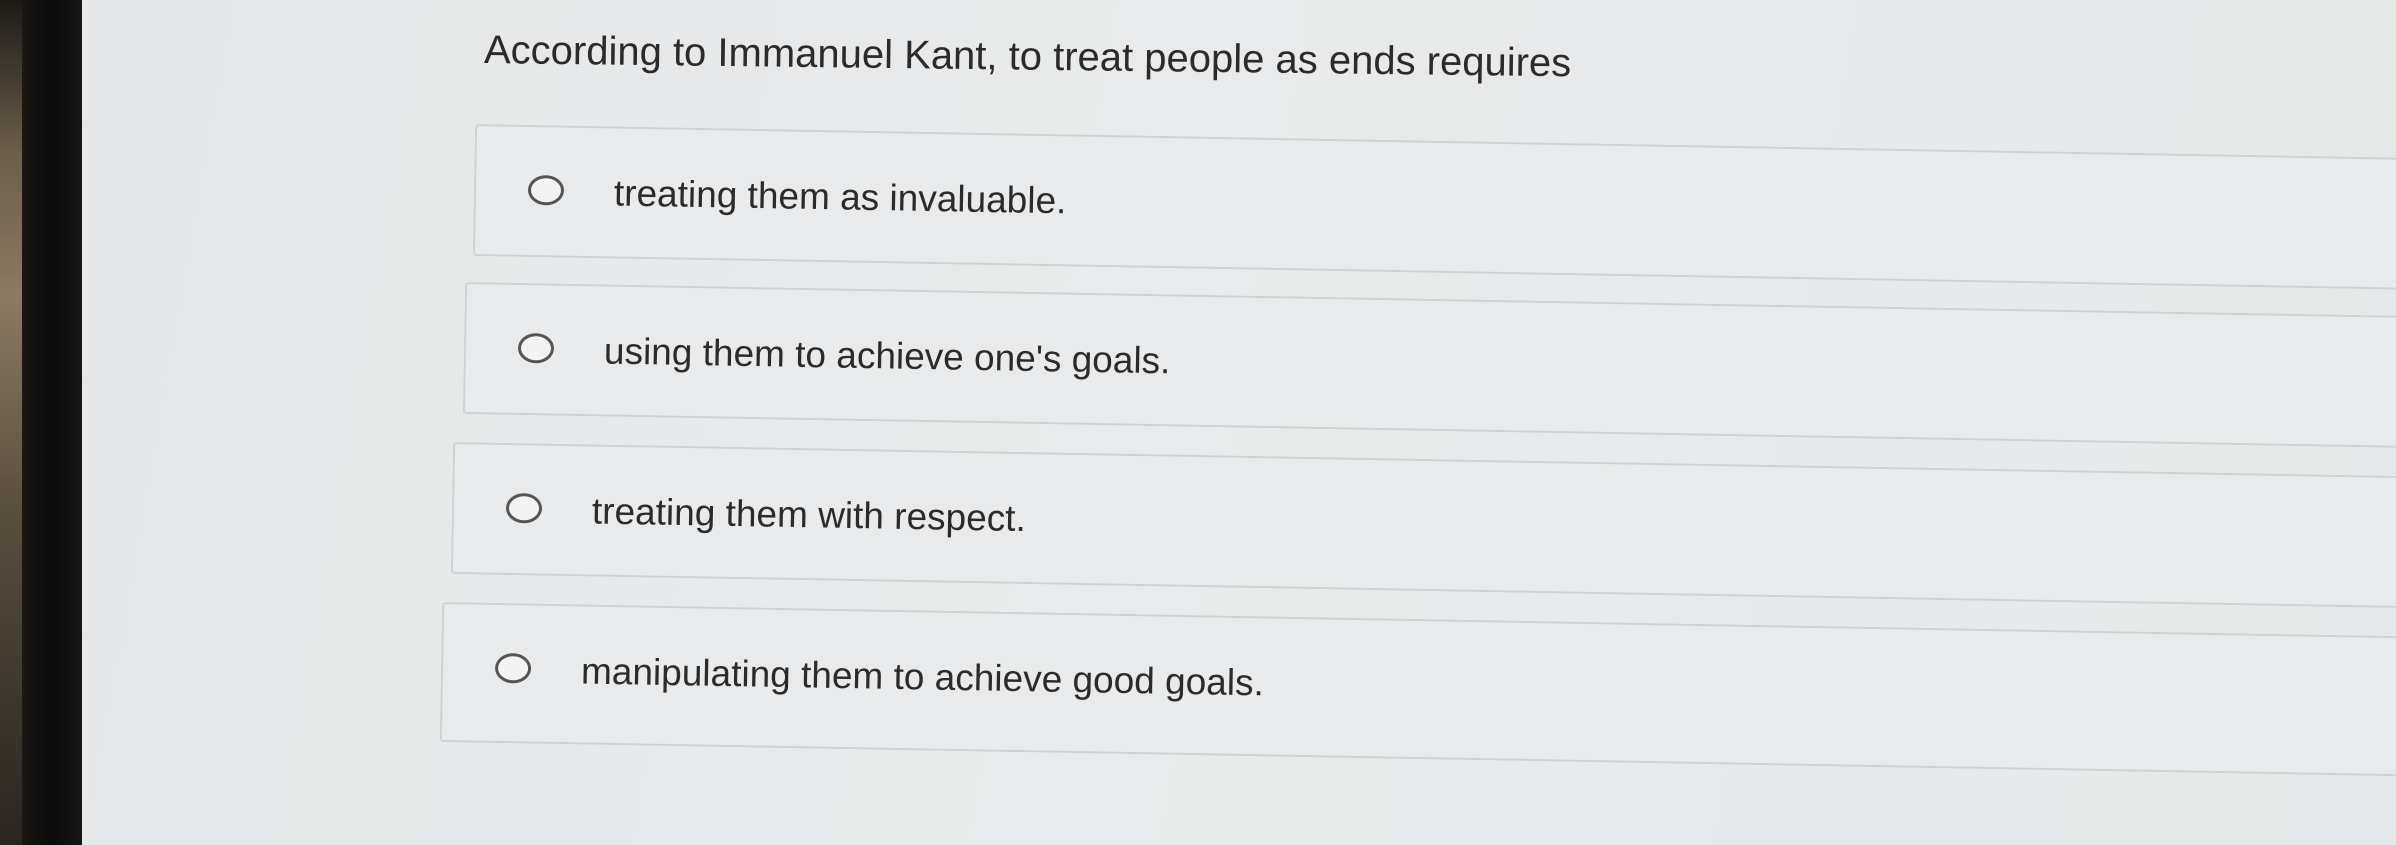  I want to click on answer-label-3: treating them with respect., so click(809, 515).